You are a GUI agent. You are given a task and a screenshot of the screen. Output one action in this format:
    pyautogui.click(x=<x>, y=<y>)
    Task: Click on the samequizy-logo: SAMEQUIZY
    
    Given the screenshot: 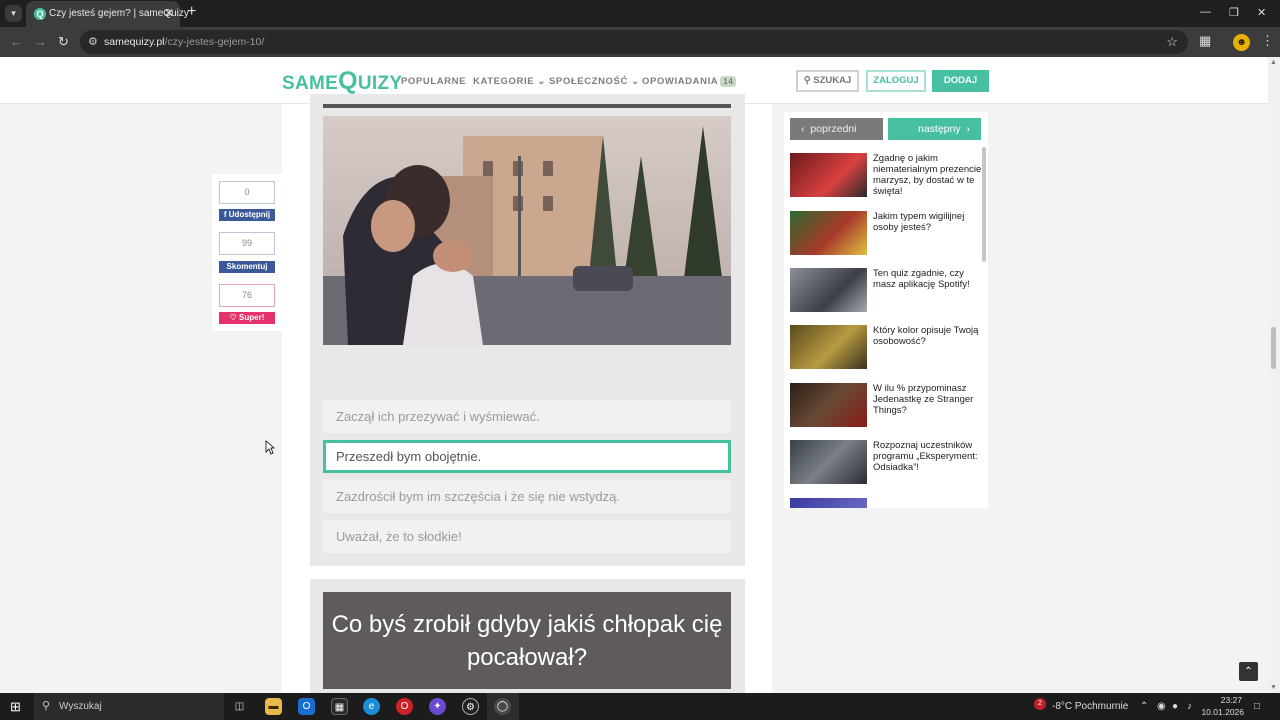 What is the action you would take?
    pyautogui.click(x=342, y=81)
    